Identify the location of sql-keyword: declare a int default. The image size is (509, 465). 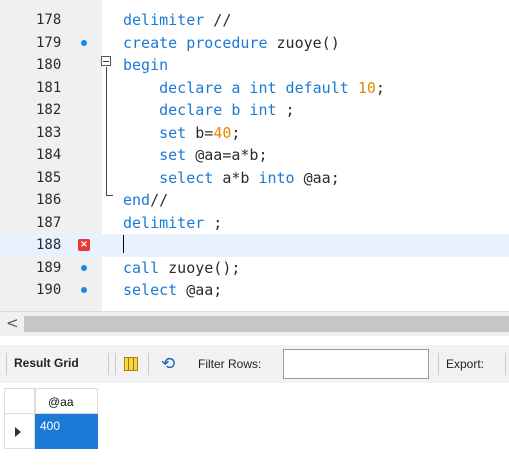
(240, 87).